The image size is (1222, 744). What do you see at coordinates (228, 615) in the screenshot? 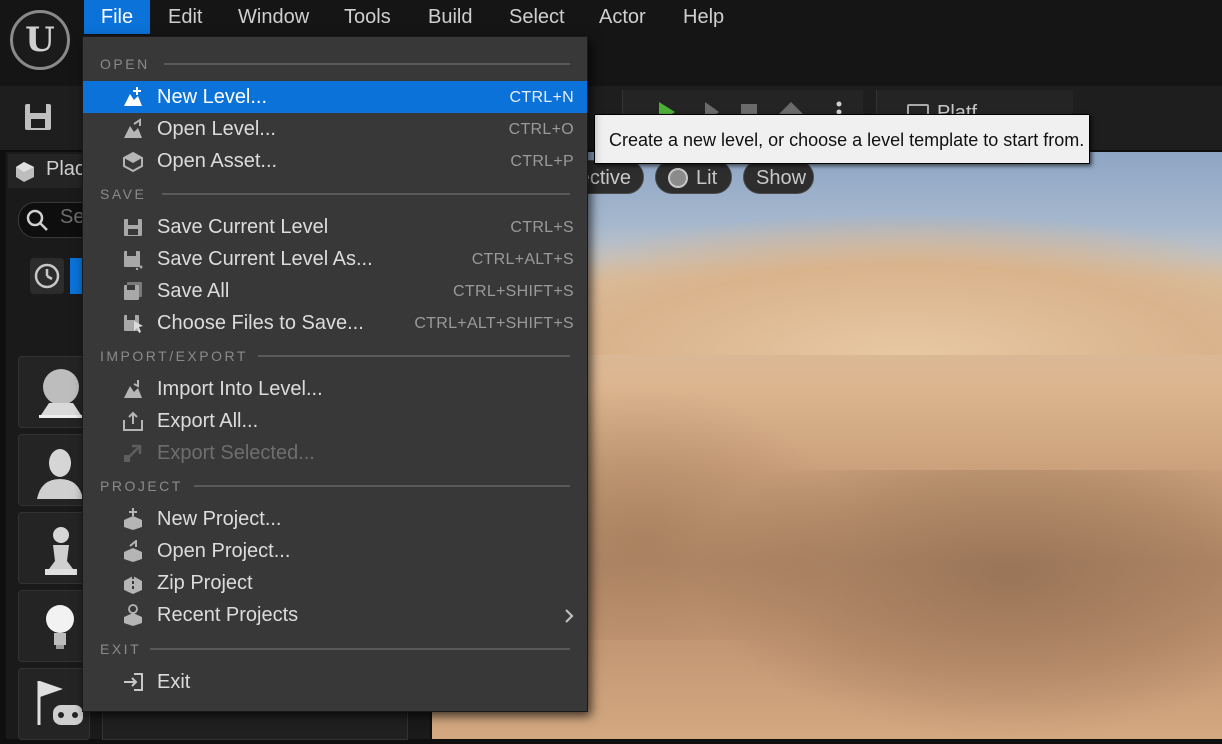
I see `menu-item-recent-projects-label: Recent Projects` at bounding box center [228, 615].